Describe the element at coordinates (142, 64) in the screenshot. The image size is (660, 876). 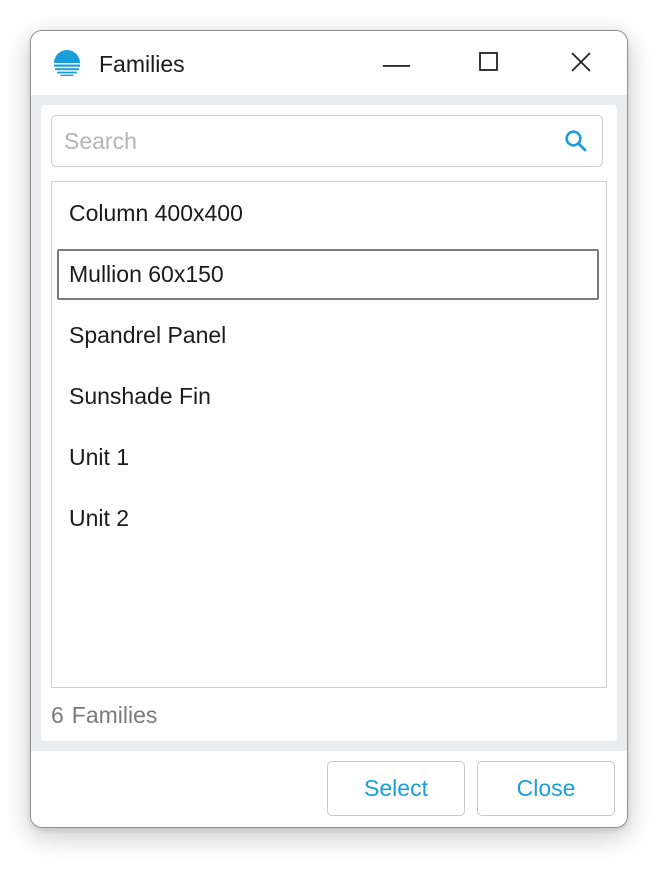
I see `window-title: Families` at that location.